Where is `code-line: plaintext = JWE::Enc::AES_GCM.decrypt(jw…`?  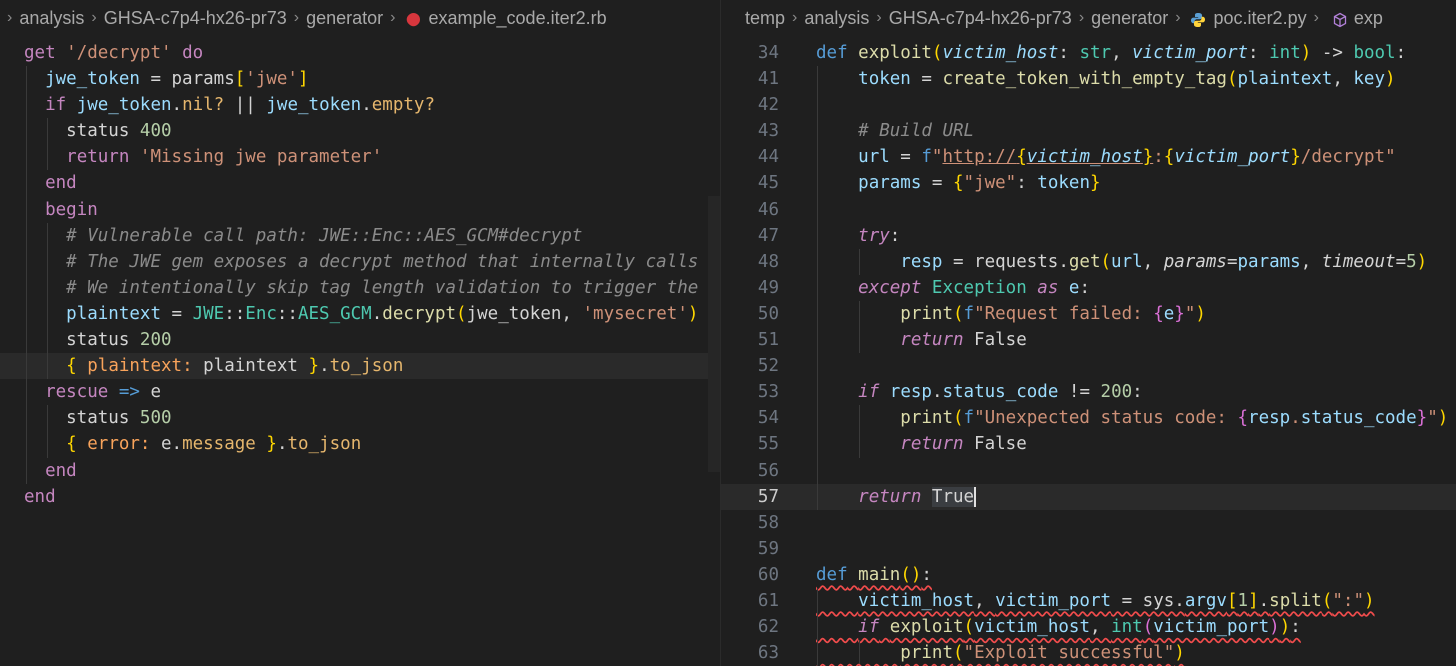
code-line: plaintext = JWE::Enc::AES_GCM.decrypt(jw… is located at coordinates (360, 314).